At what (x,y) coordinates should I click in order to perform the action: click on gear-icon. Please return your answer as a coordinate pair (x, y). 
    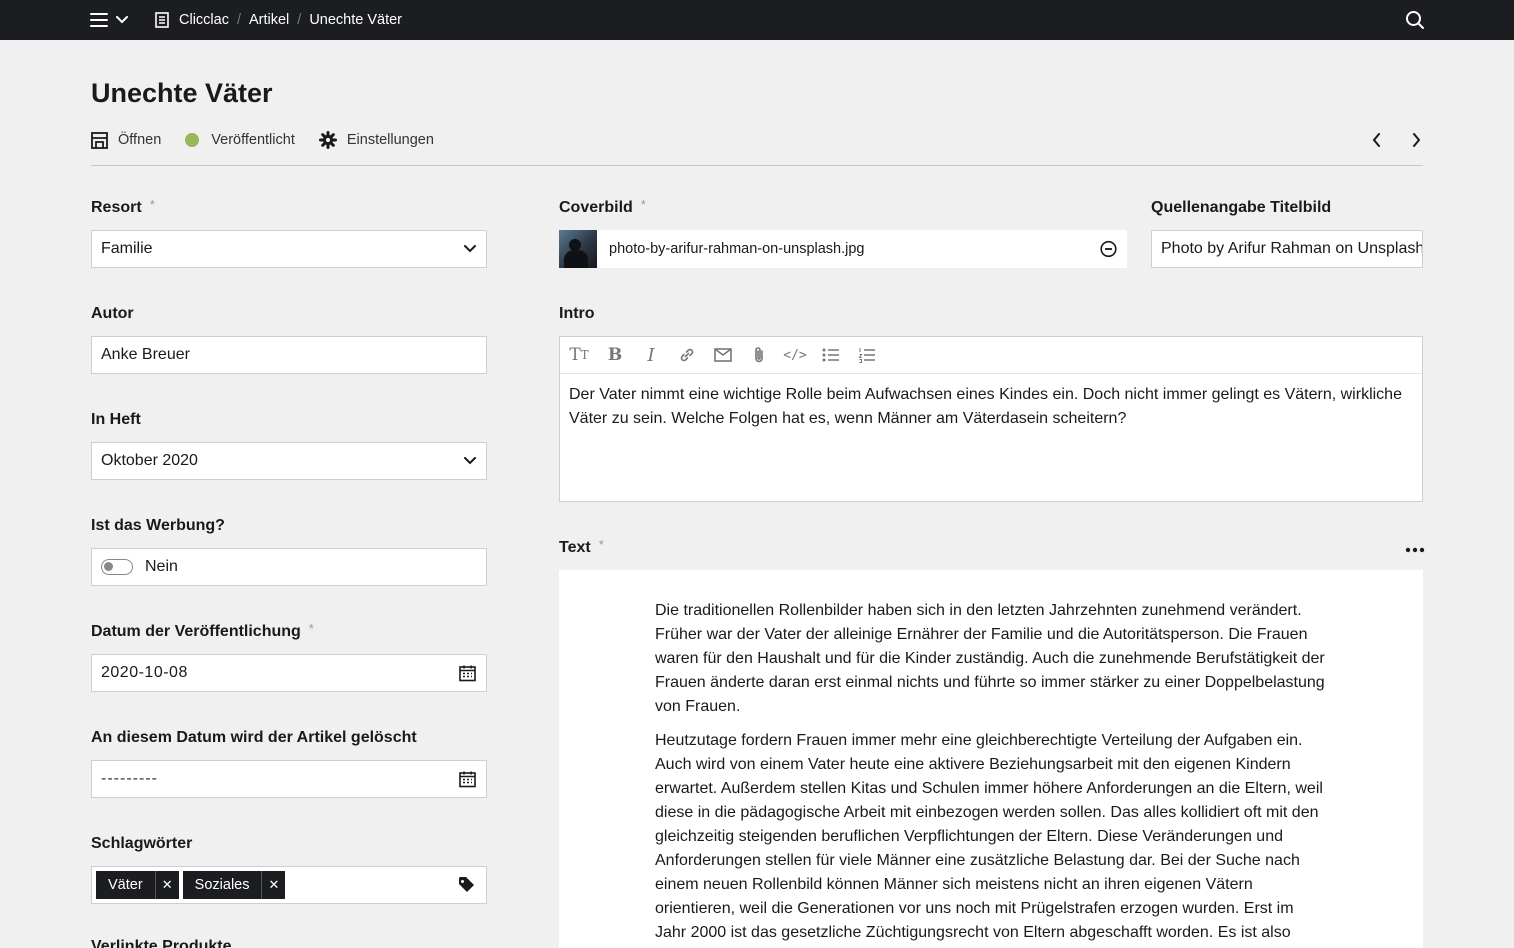
    Looking at the image, I should click on (327, 140).